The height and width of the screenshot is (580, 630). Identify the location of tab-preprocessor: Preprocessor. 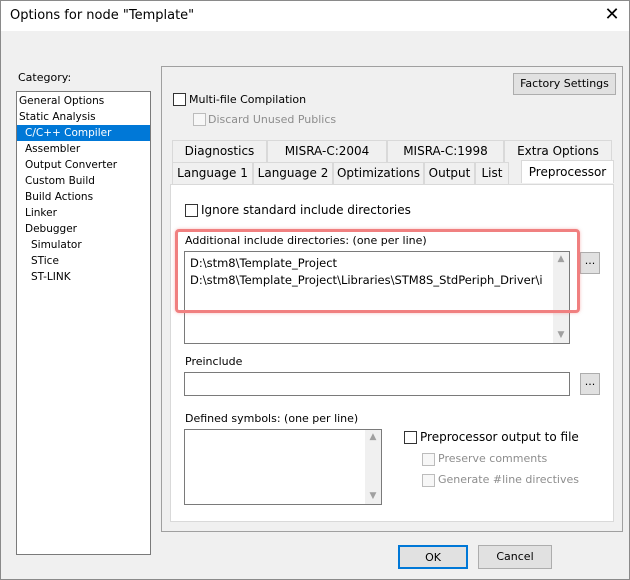
(567, 171).